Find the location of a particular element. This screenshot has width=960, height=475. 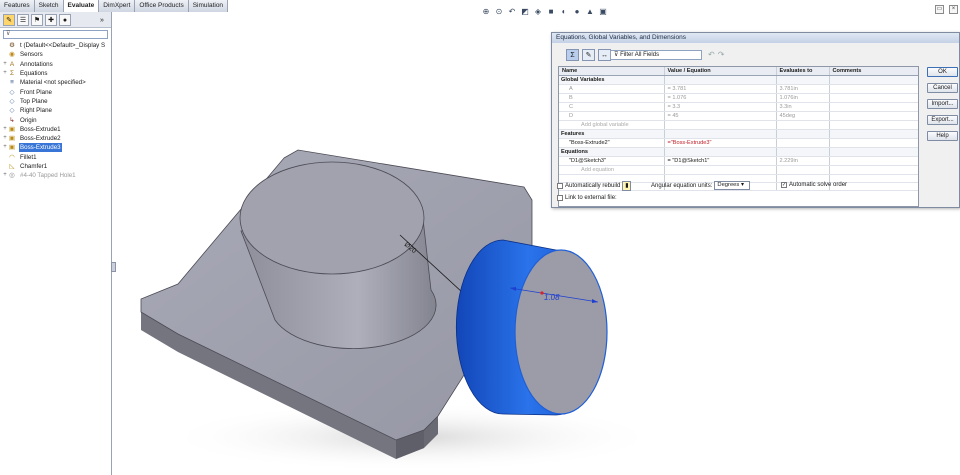

angular-units-select: Degrees ▾ is located at coordinates (732, 185).